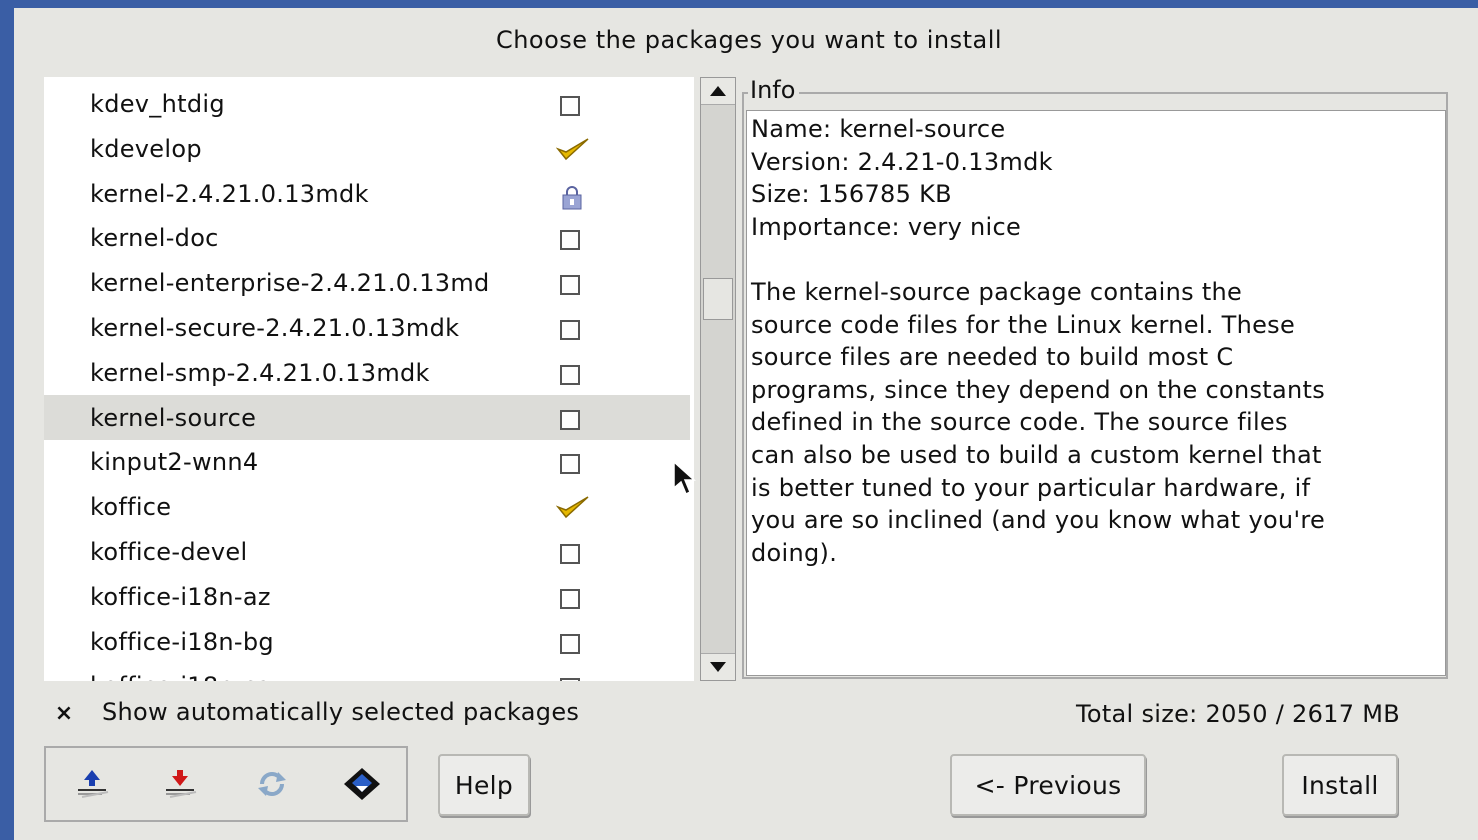 This screenshot has height=840, width=1478. Describe the element at coordinates (718, 379) in the screenshot. I see `package-list-scrollbar` at that location.